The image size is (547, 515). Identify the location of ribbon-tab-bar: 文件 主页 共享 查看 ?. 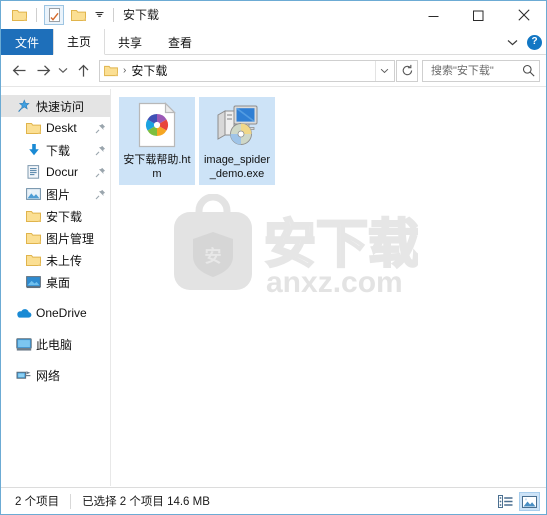
(273, 42).